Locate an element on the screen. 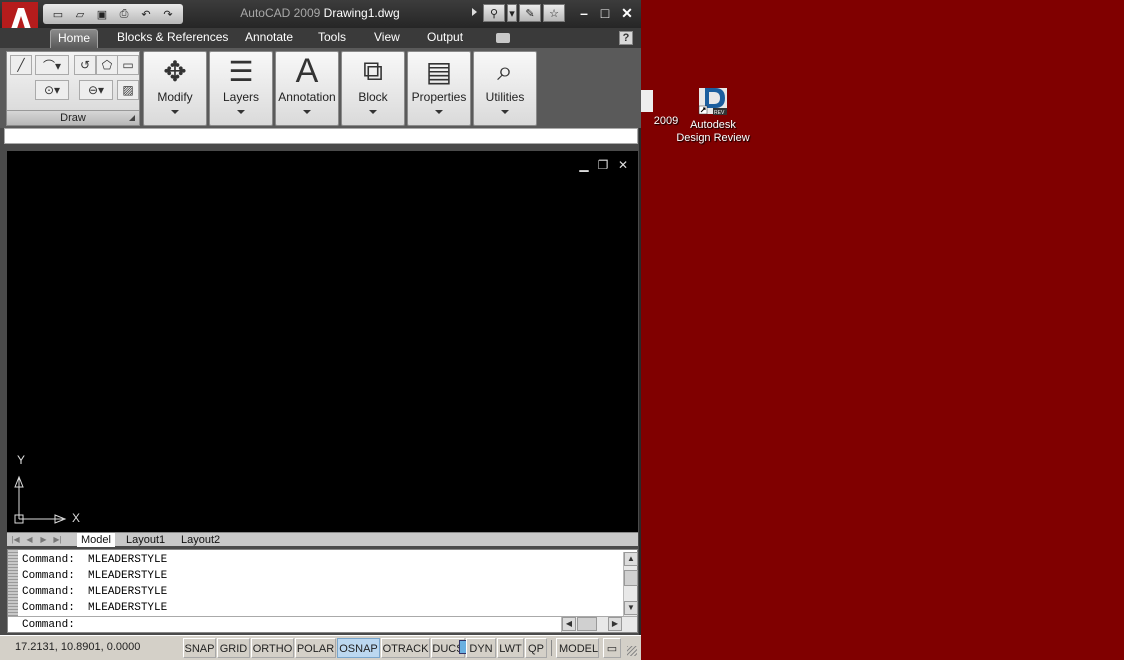 The height and width of the screenshot is (660, 1124). block-label: Block is located at coordinates (373, 97).